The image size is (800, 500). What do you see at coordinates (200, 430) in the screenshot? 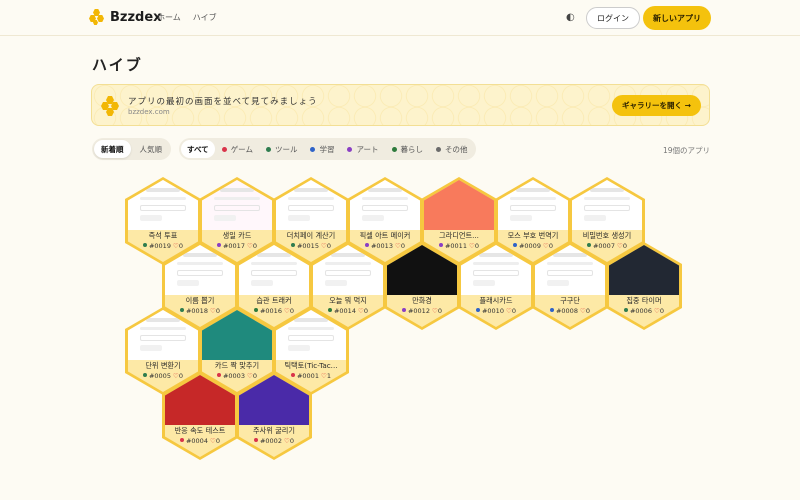
I see `app-title: 반응 속도 테스트` at bounding box center [200, 430].